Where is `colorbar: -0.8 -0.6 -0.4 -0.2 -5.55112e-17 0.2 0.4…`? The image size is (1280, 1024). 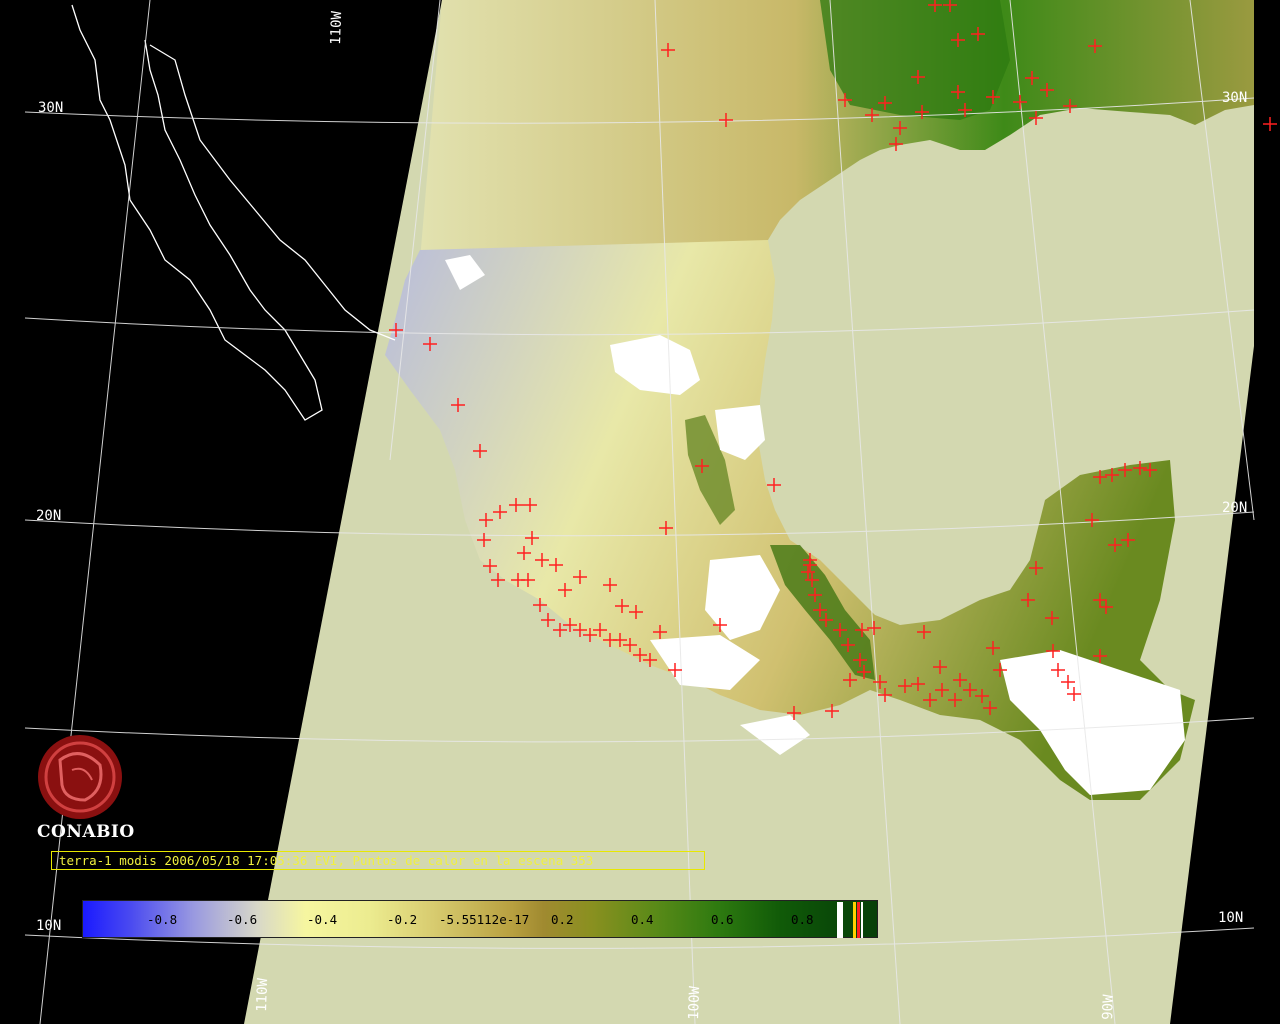
colorbar: -0.8 -0.6 -0.4 -0.2 -5.55112e-17 0.2 0.4… is located at coordinates (480, 919).